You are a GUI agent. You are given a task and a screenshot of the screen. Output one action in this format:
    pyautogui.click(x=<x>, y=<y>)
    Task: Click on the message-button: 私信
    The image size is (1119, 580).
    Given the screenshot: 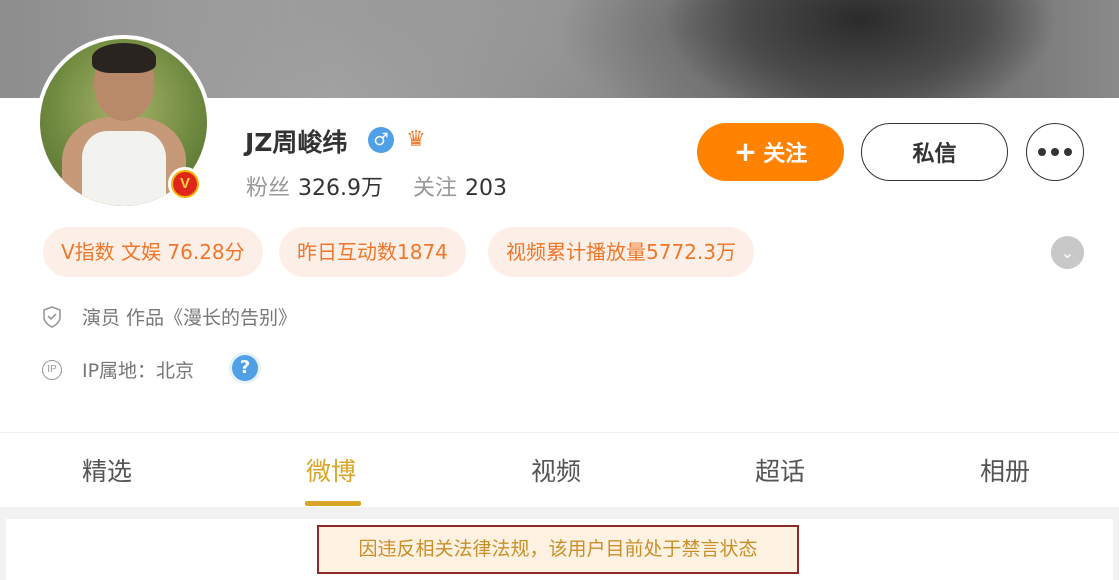 What is the action you would take?
    pyautogui.click(x=934, y=152)
    